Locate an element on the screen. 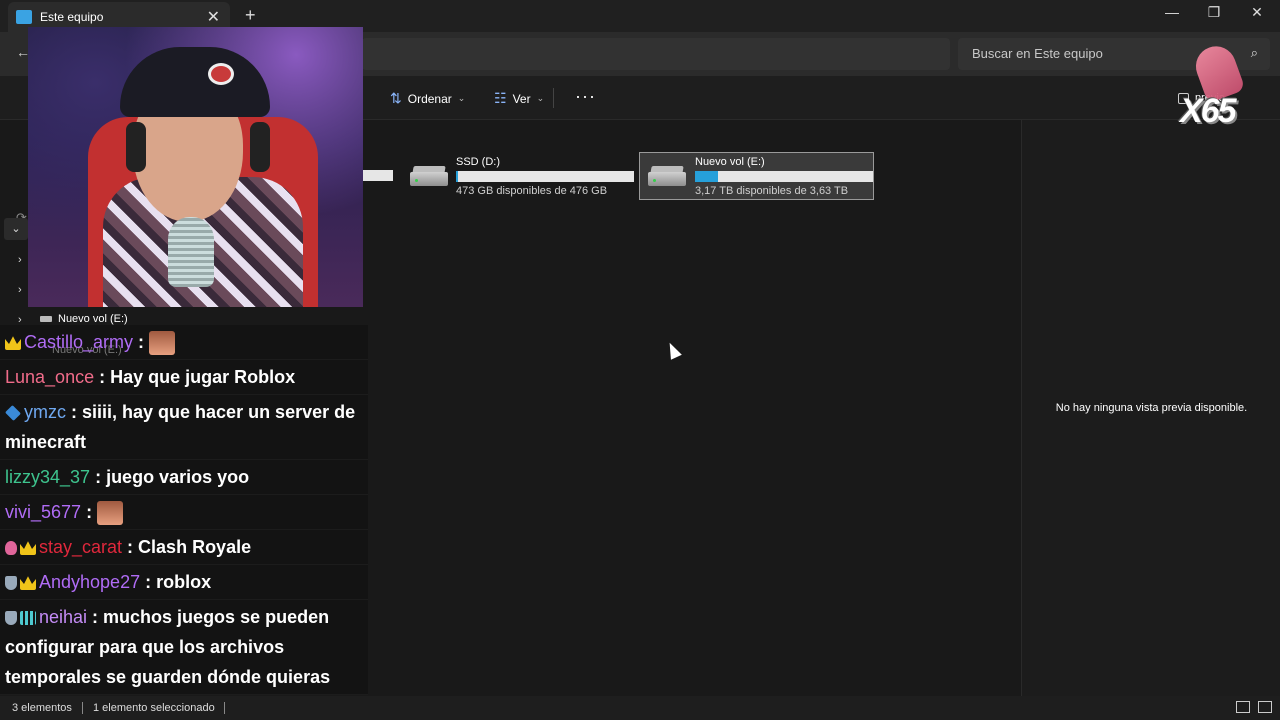 The width and height of the screenshot is (1280, 720). chat-message: Luna_once : Hay que jugar Roblox is located at coordinates (184, 377).